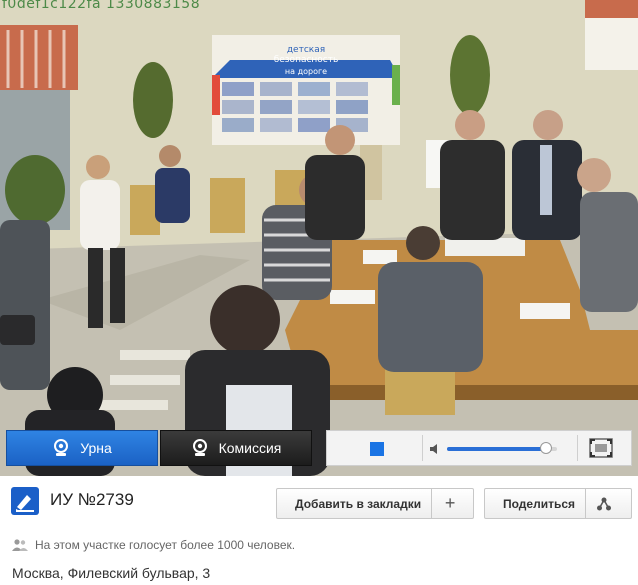  What do you see at coordinates (603, 503) in the screenshot?
I see `share-icon` at bounding box center [603, 503].